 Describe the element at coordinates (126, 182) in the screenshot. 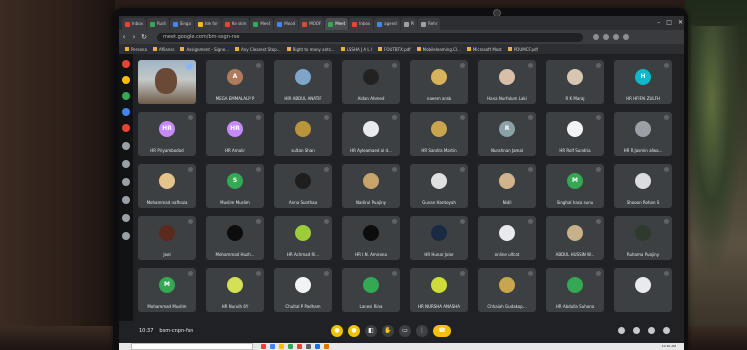

I see `heart-icon` at that location.